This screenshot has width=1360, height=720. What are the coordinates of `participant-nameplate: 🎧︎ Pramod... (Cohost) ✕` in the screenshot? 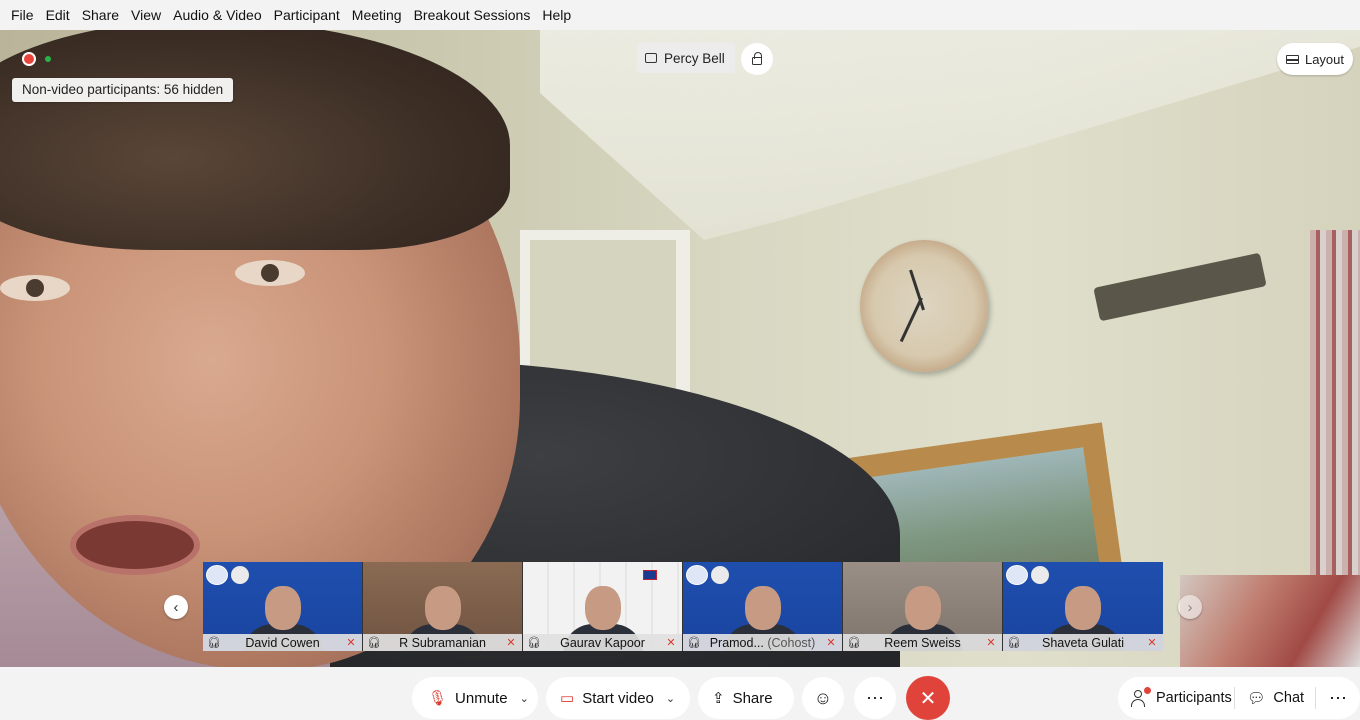 It's located at (762, 642).